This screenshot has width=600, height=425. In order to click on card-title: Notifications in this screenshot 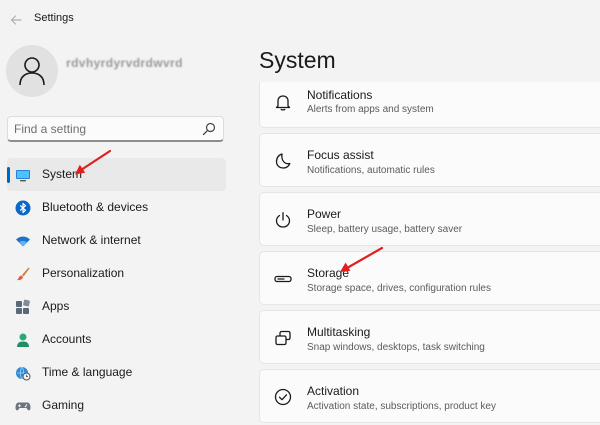, I will do `click(340, 95)`.